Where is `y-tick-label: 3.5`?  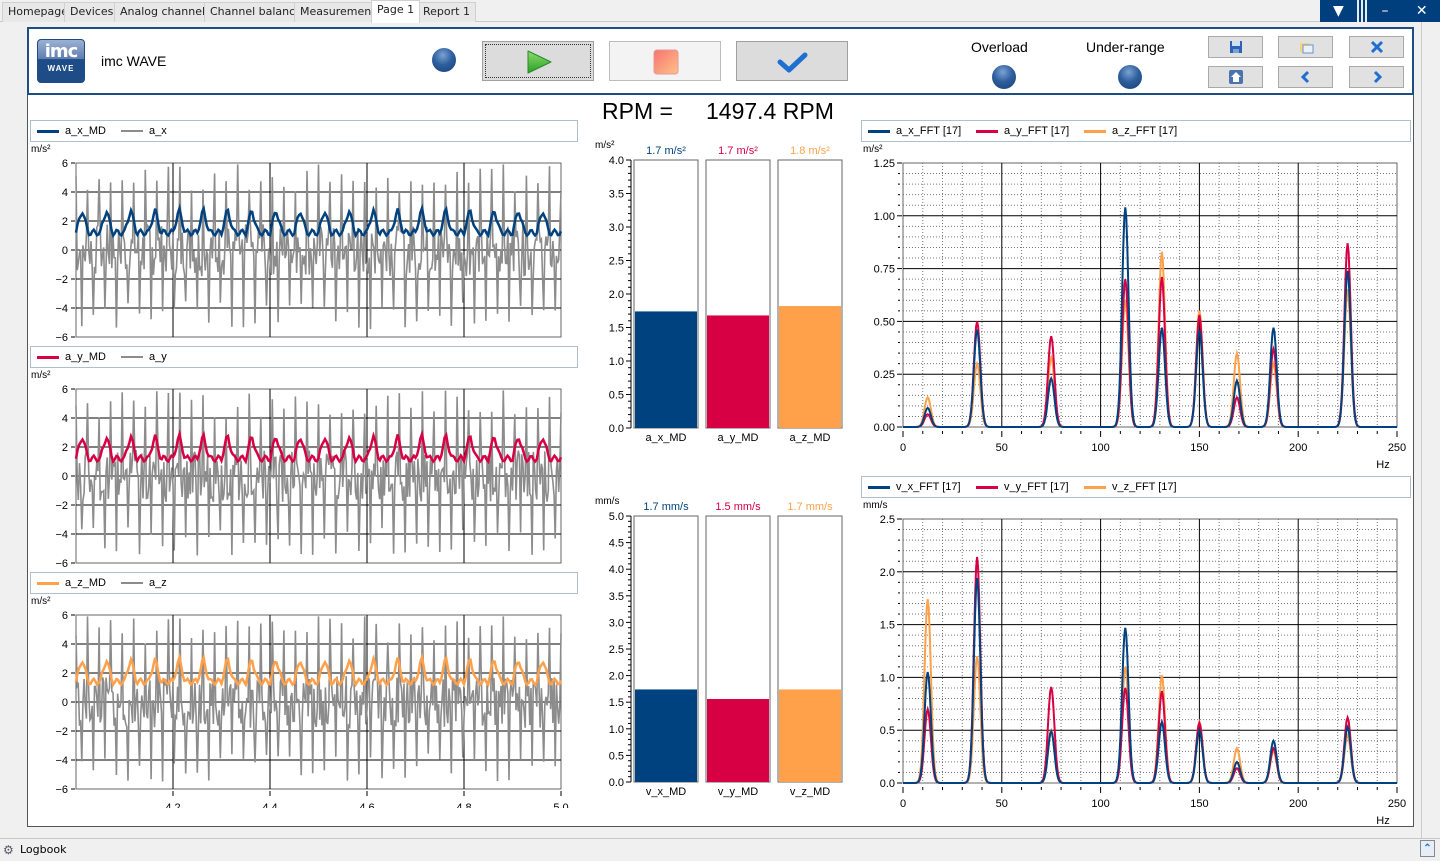
y-tick-label: 3.5 is located at coordinates (616, 597).